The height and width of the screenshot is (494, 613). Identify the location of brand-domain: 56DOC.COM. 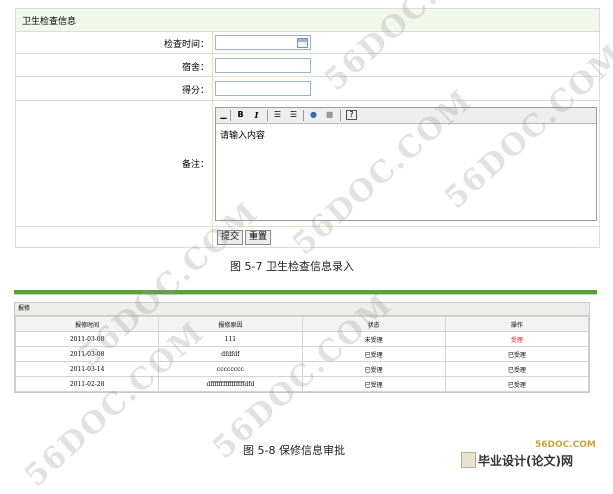
(565, 445).